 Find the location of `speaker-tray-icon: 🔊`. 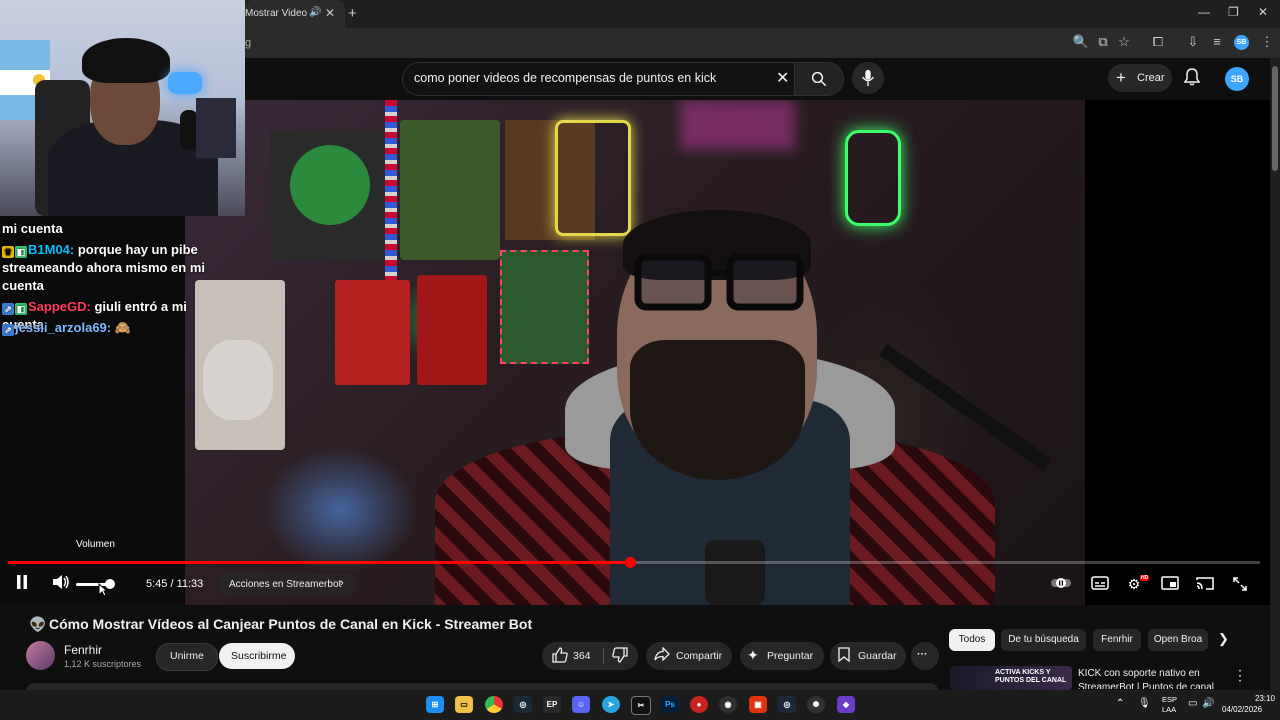

speaker-tray-icon: 🔊 is located at coordinates (1208, 703).